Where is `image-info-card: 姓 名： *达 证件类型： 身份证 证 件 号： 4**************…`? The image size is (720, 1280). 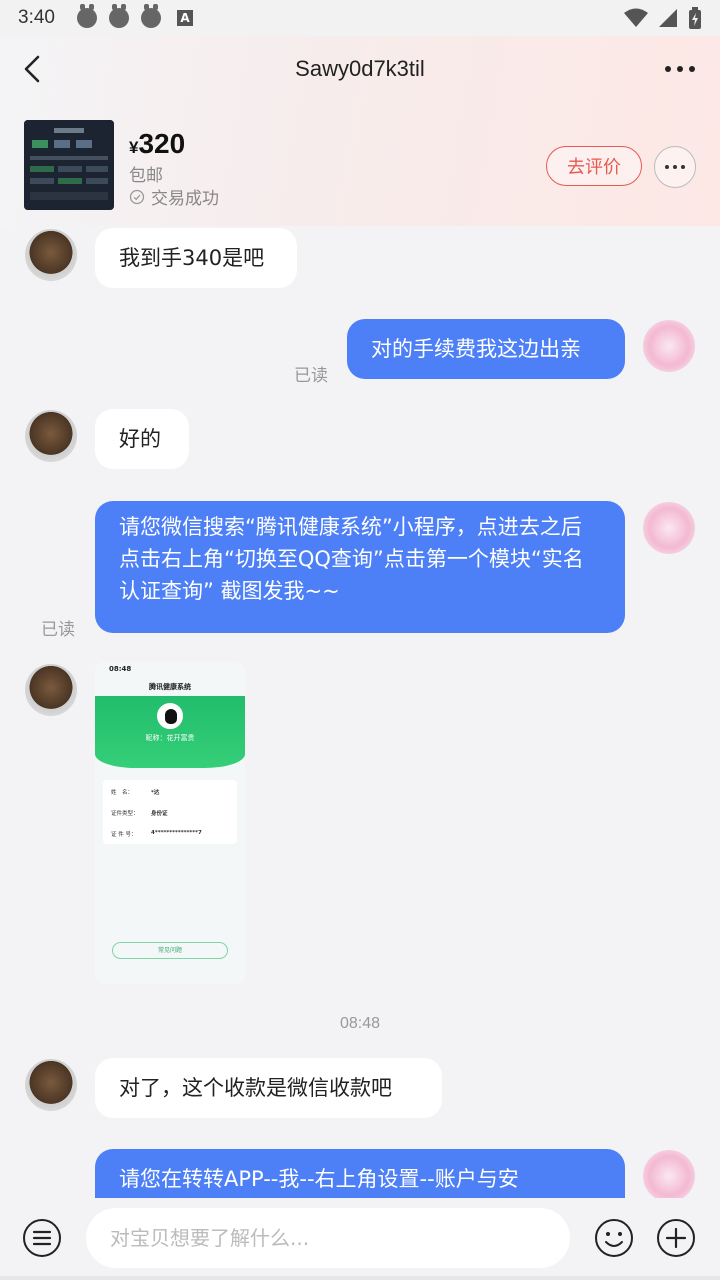
image-info-card: 姓 名： *达 证件类型： 身份证 证 件 号： 4**************… is located at coordinates (170, 812).